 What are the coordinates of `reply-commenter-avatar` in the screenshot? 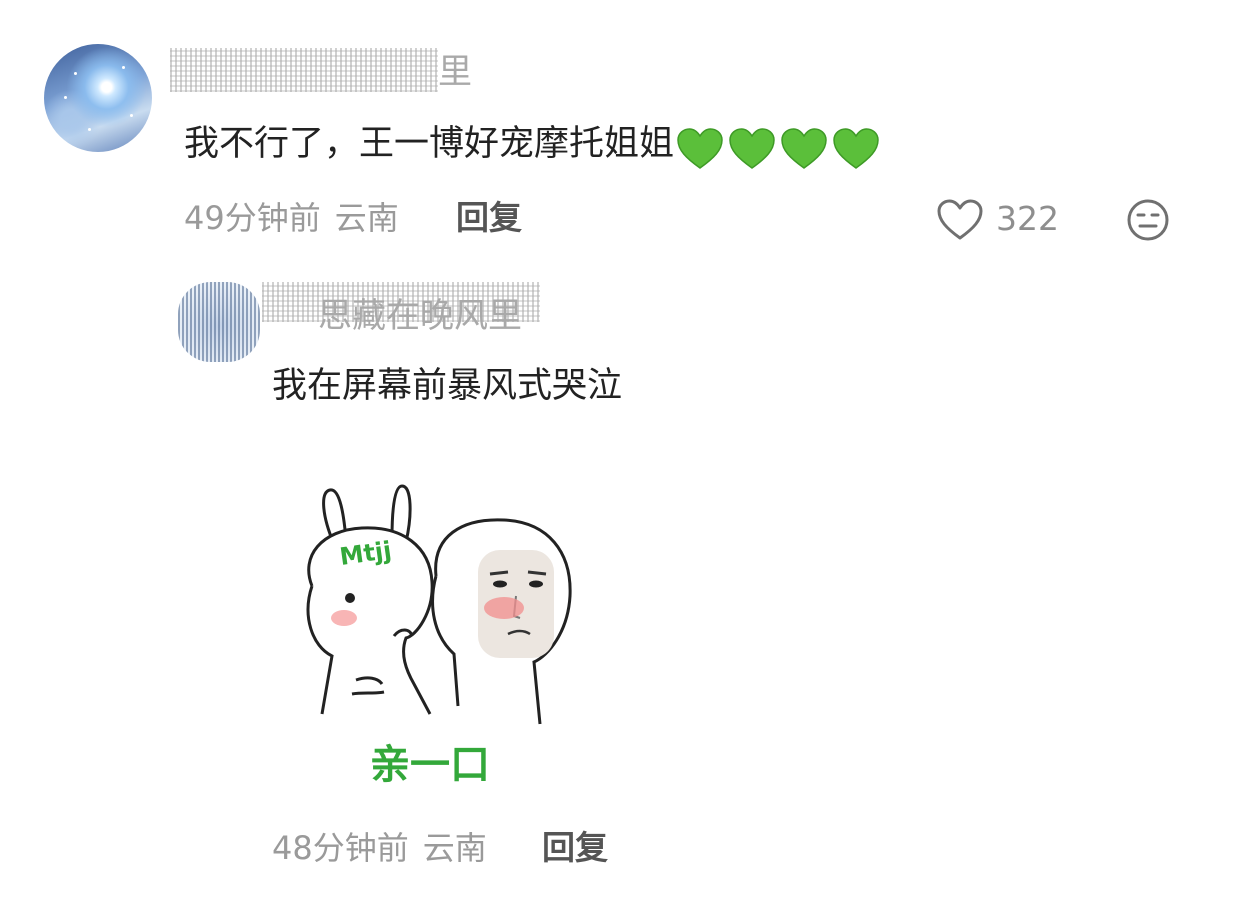 It's located at (219, 322).